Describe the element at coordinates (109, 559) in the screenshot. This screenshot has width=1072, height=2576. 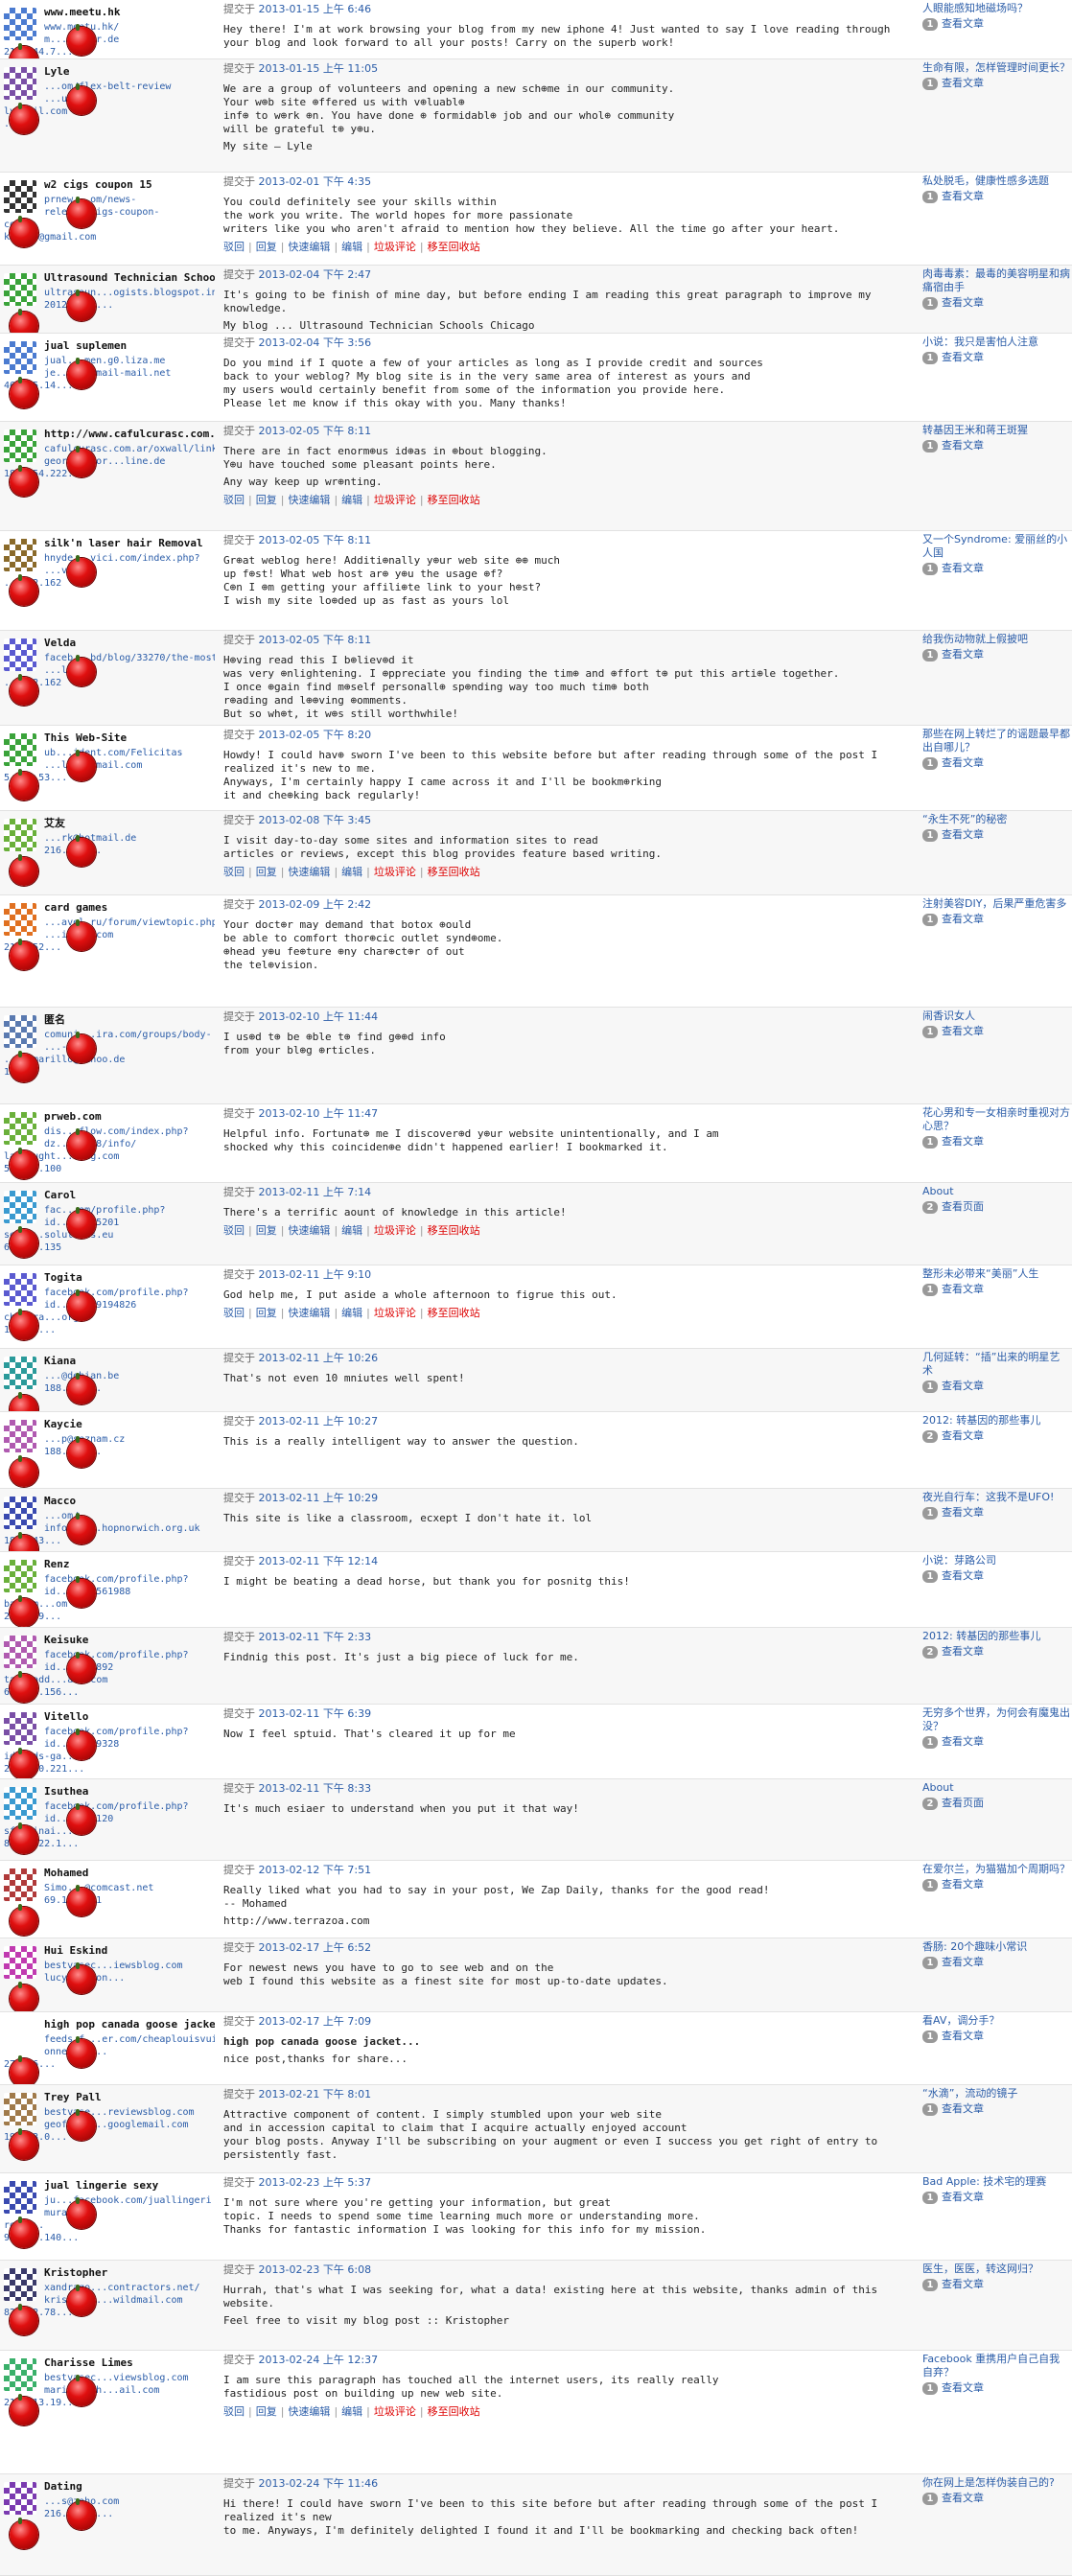
I see `author-meta-line: hnyde...vici.com/index.php?` at that location.